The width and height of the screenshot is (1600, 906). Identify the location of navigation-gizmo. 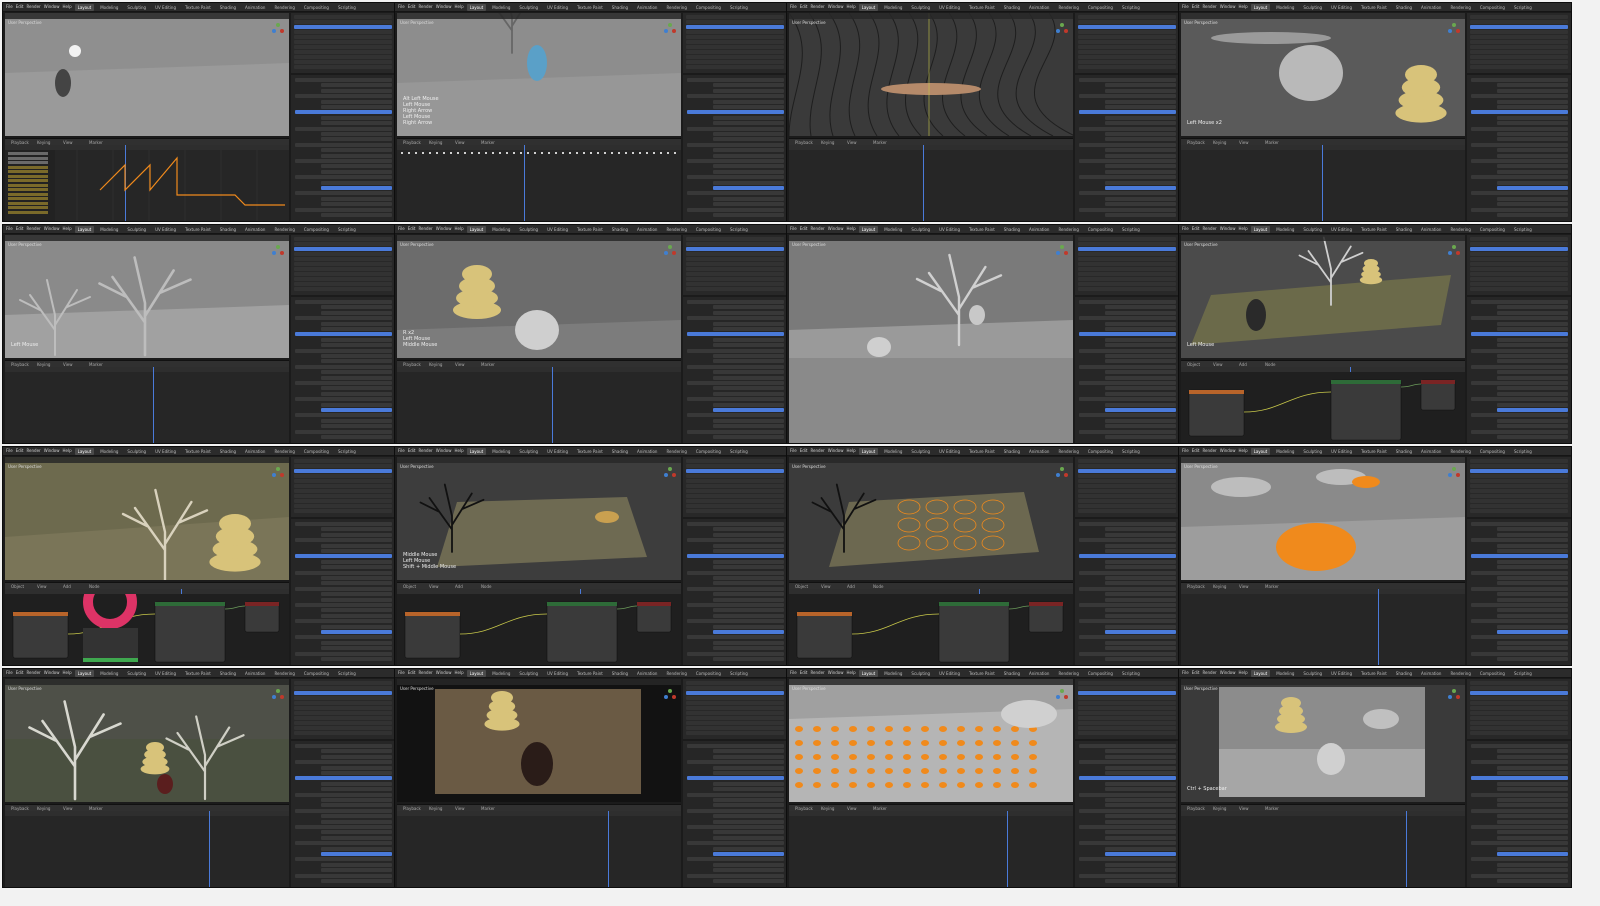
(1062, 473).